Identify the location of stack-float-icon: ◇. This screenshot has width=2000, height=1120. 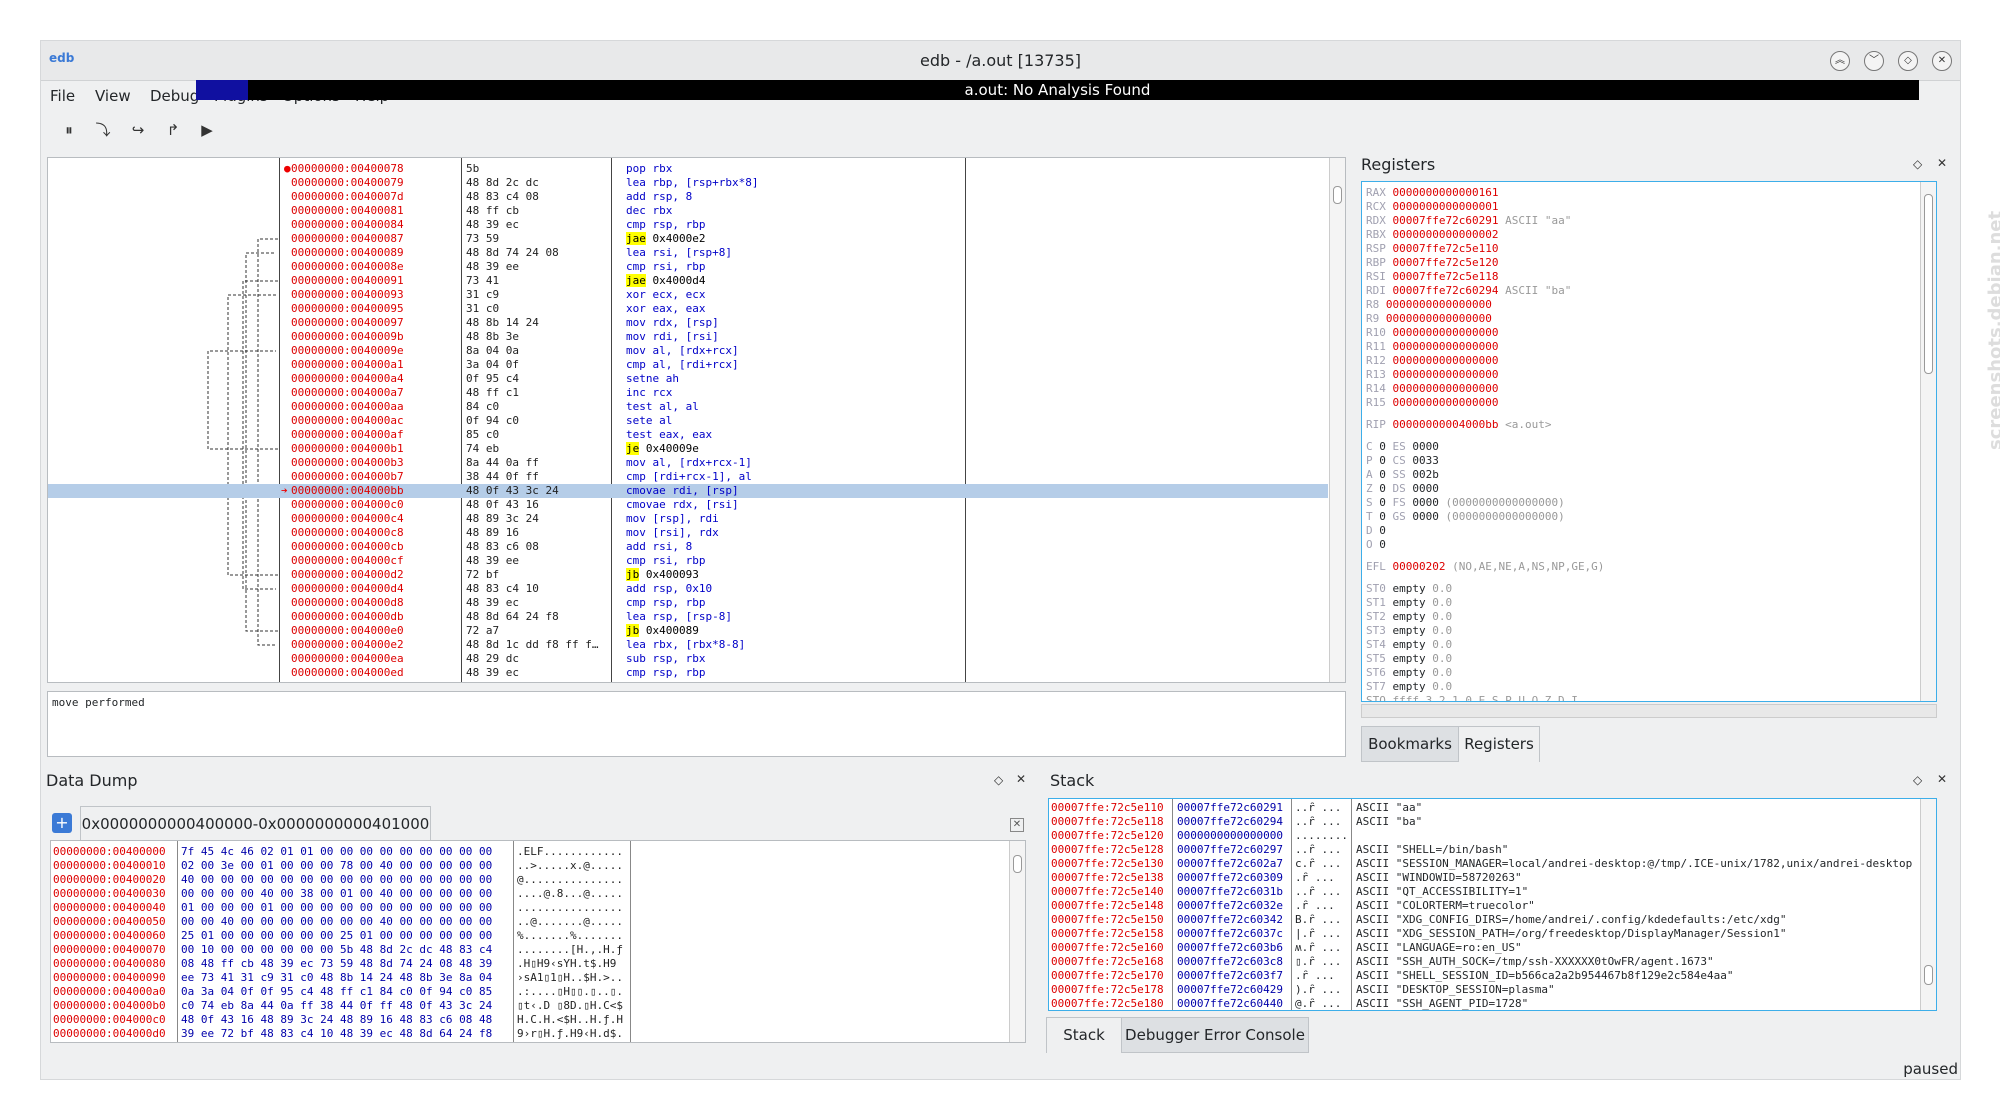
(1917, 780).